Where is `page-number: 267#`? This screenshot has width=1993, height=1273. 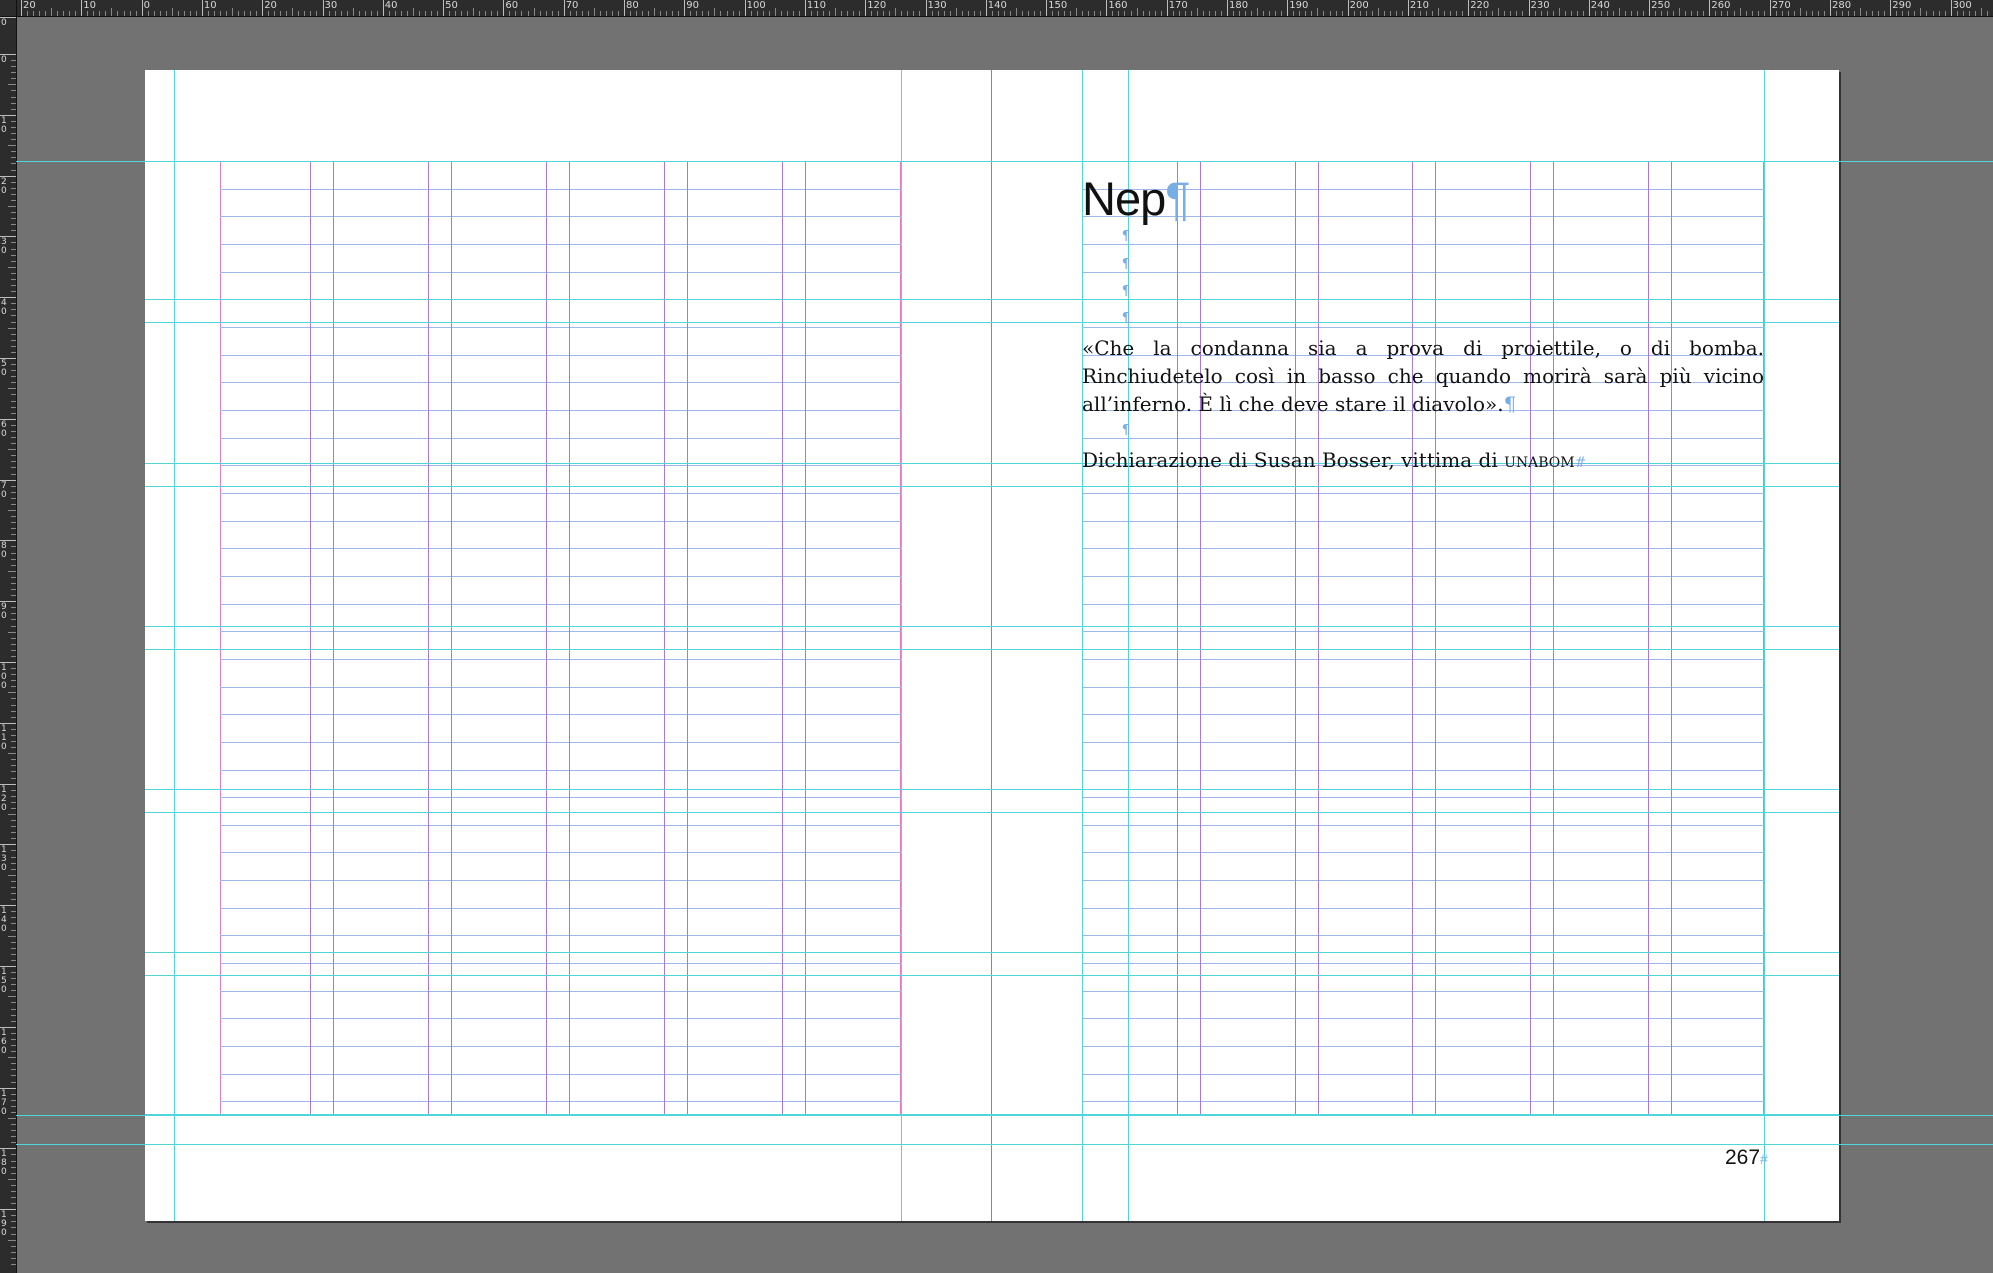 page-number: 267# is located at coordinates (1746, 1158).